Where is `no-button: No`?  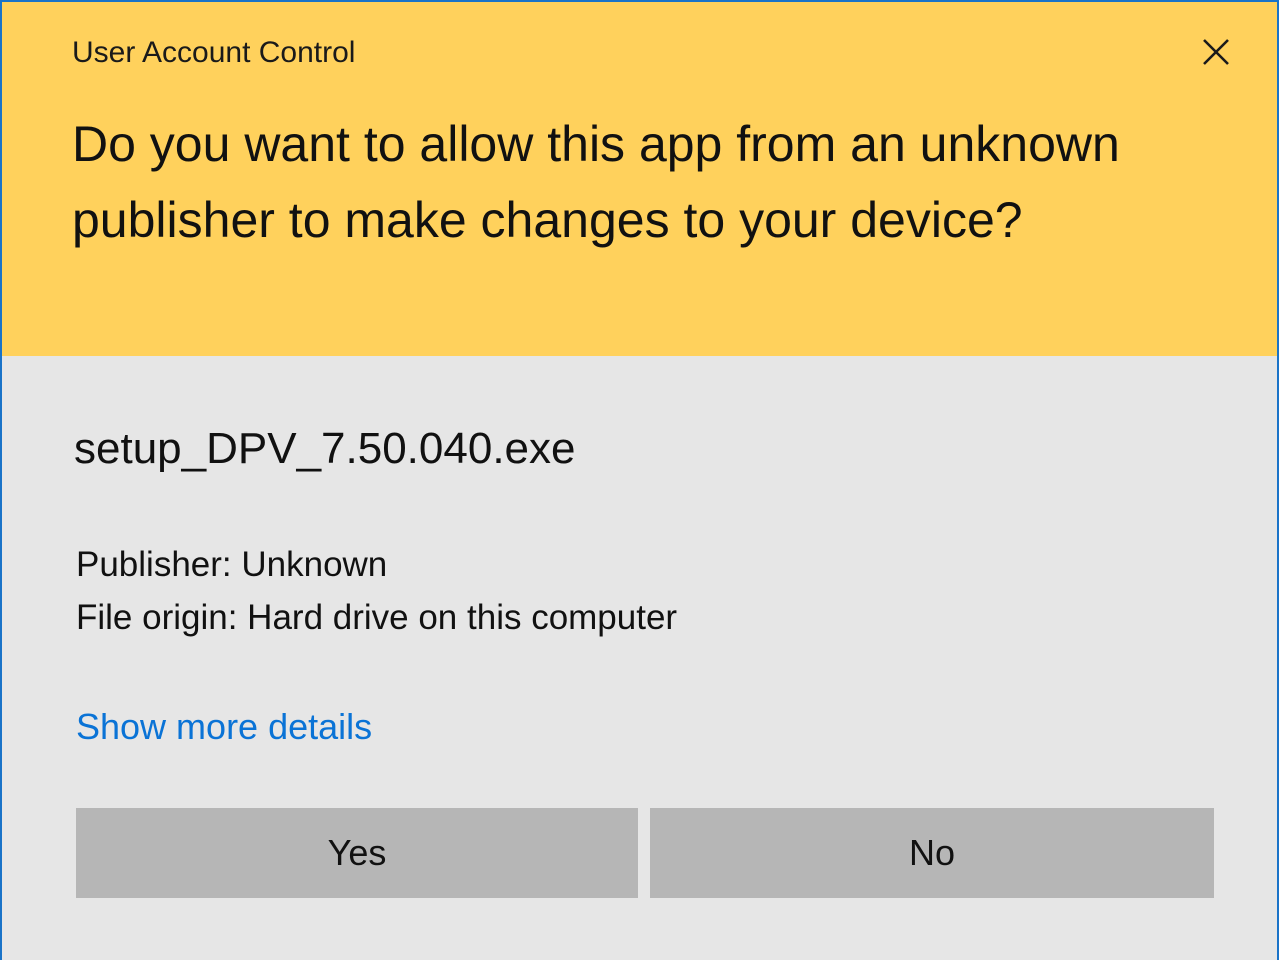
no-button: No is located at coordinates (932, 853).